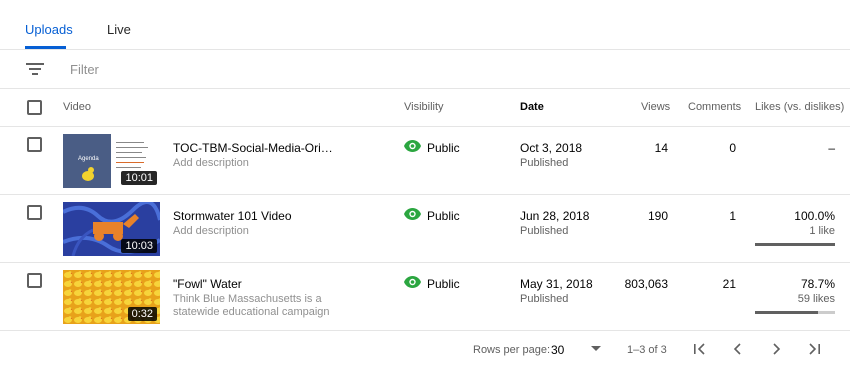  What do you see at coordinates (814, 349) in the screenshot?
I see `last-page-icon` at bounding box center [814, 349].